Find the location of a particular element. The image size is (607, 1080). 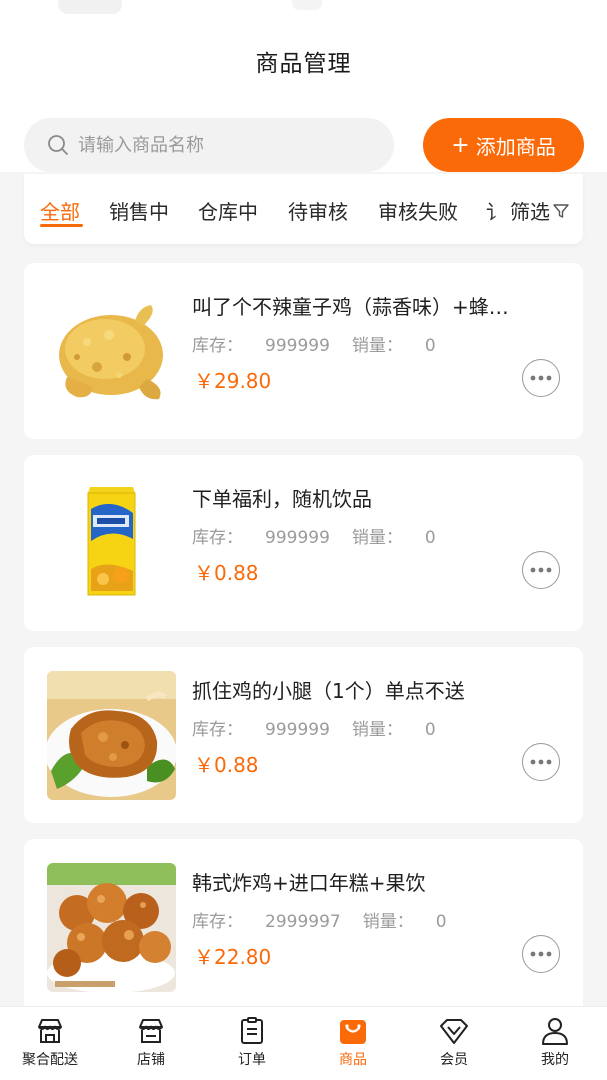

search-icon is located at coordinates (58, 145).